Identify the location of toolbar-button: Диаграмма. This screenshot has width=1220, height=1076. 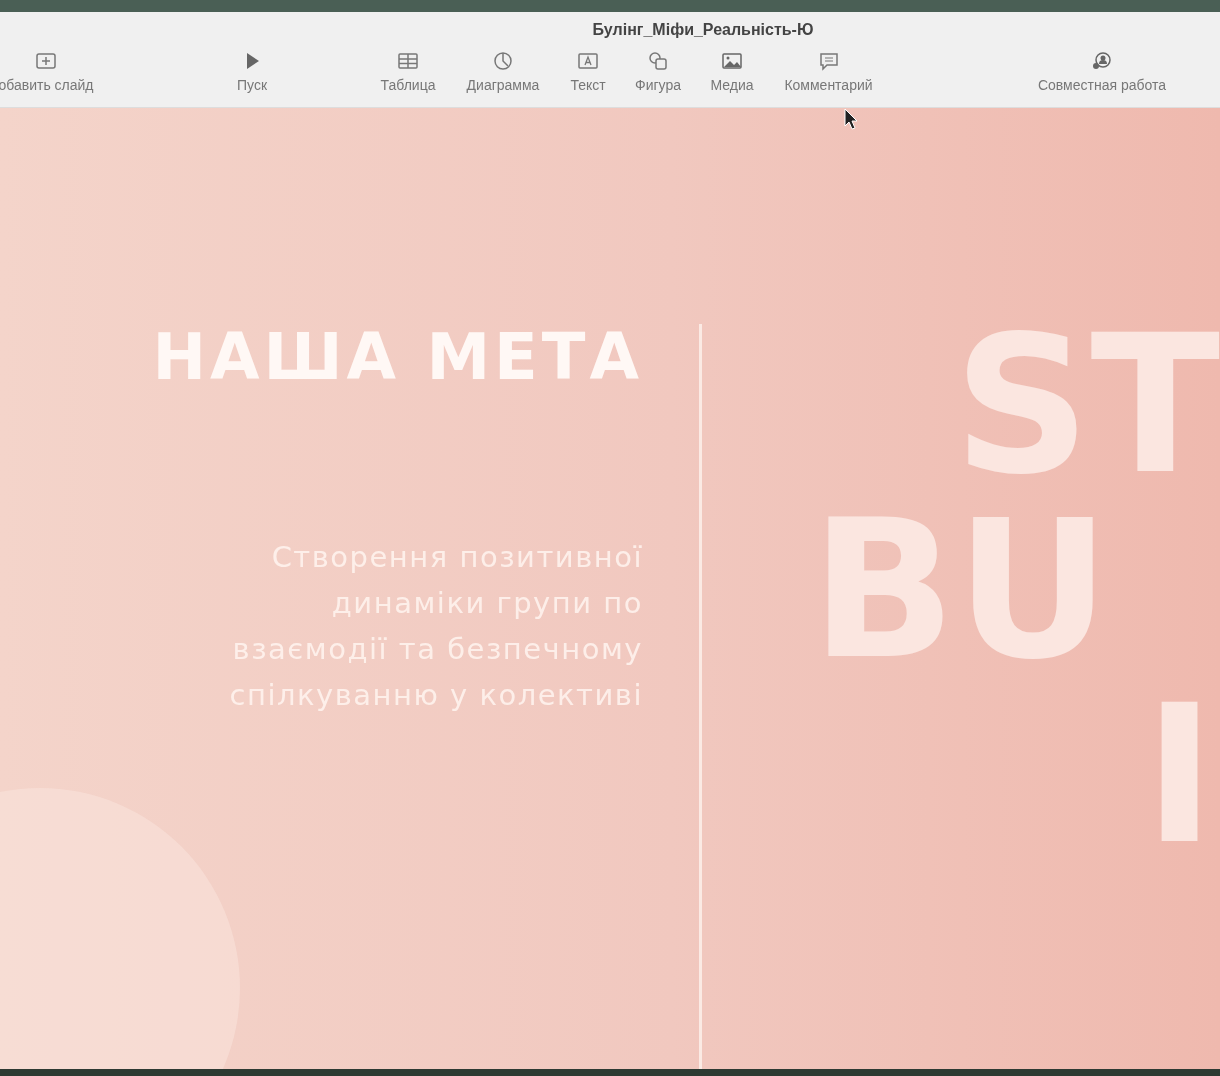
(503, 71).